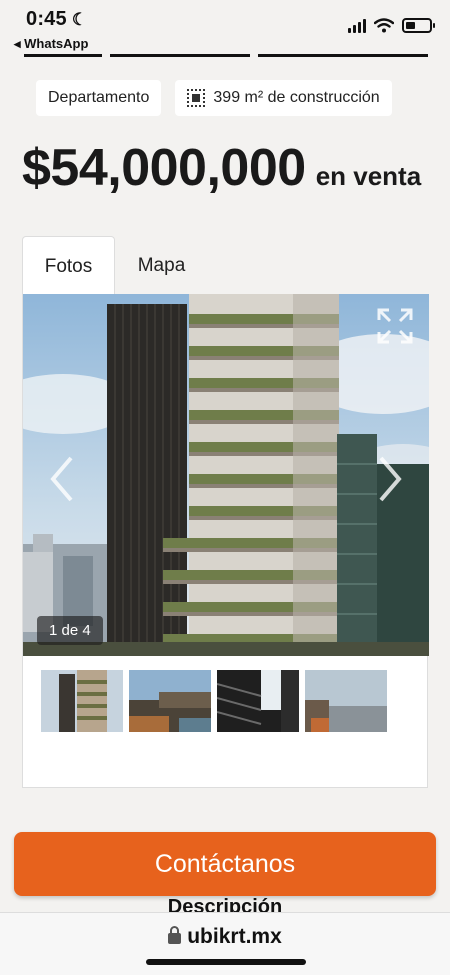 Image resolution: width=450 pixels, height=975 pixels. Describe the element at coordinates (57, 19) in the screenshot. I see `clock: 0:45 ☾` at that location.